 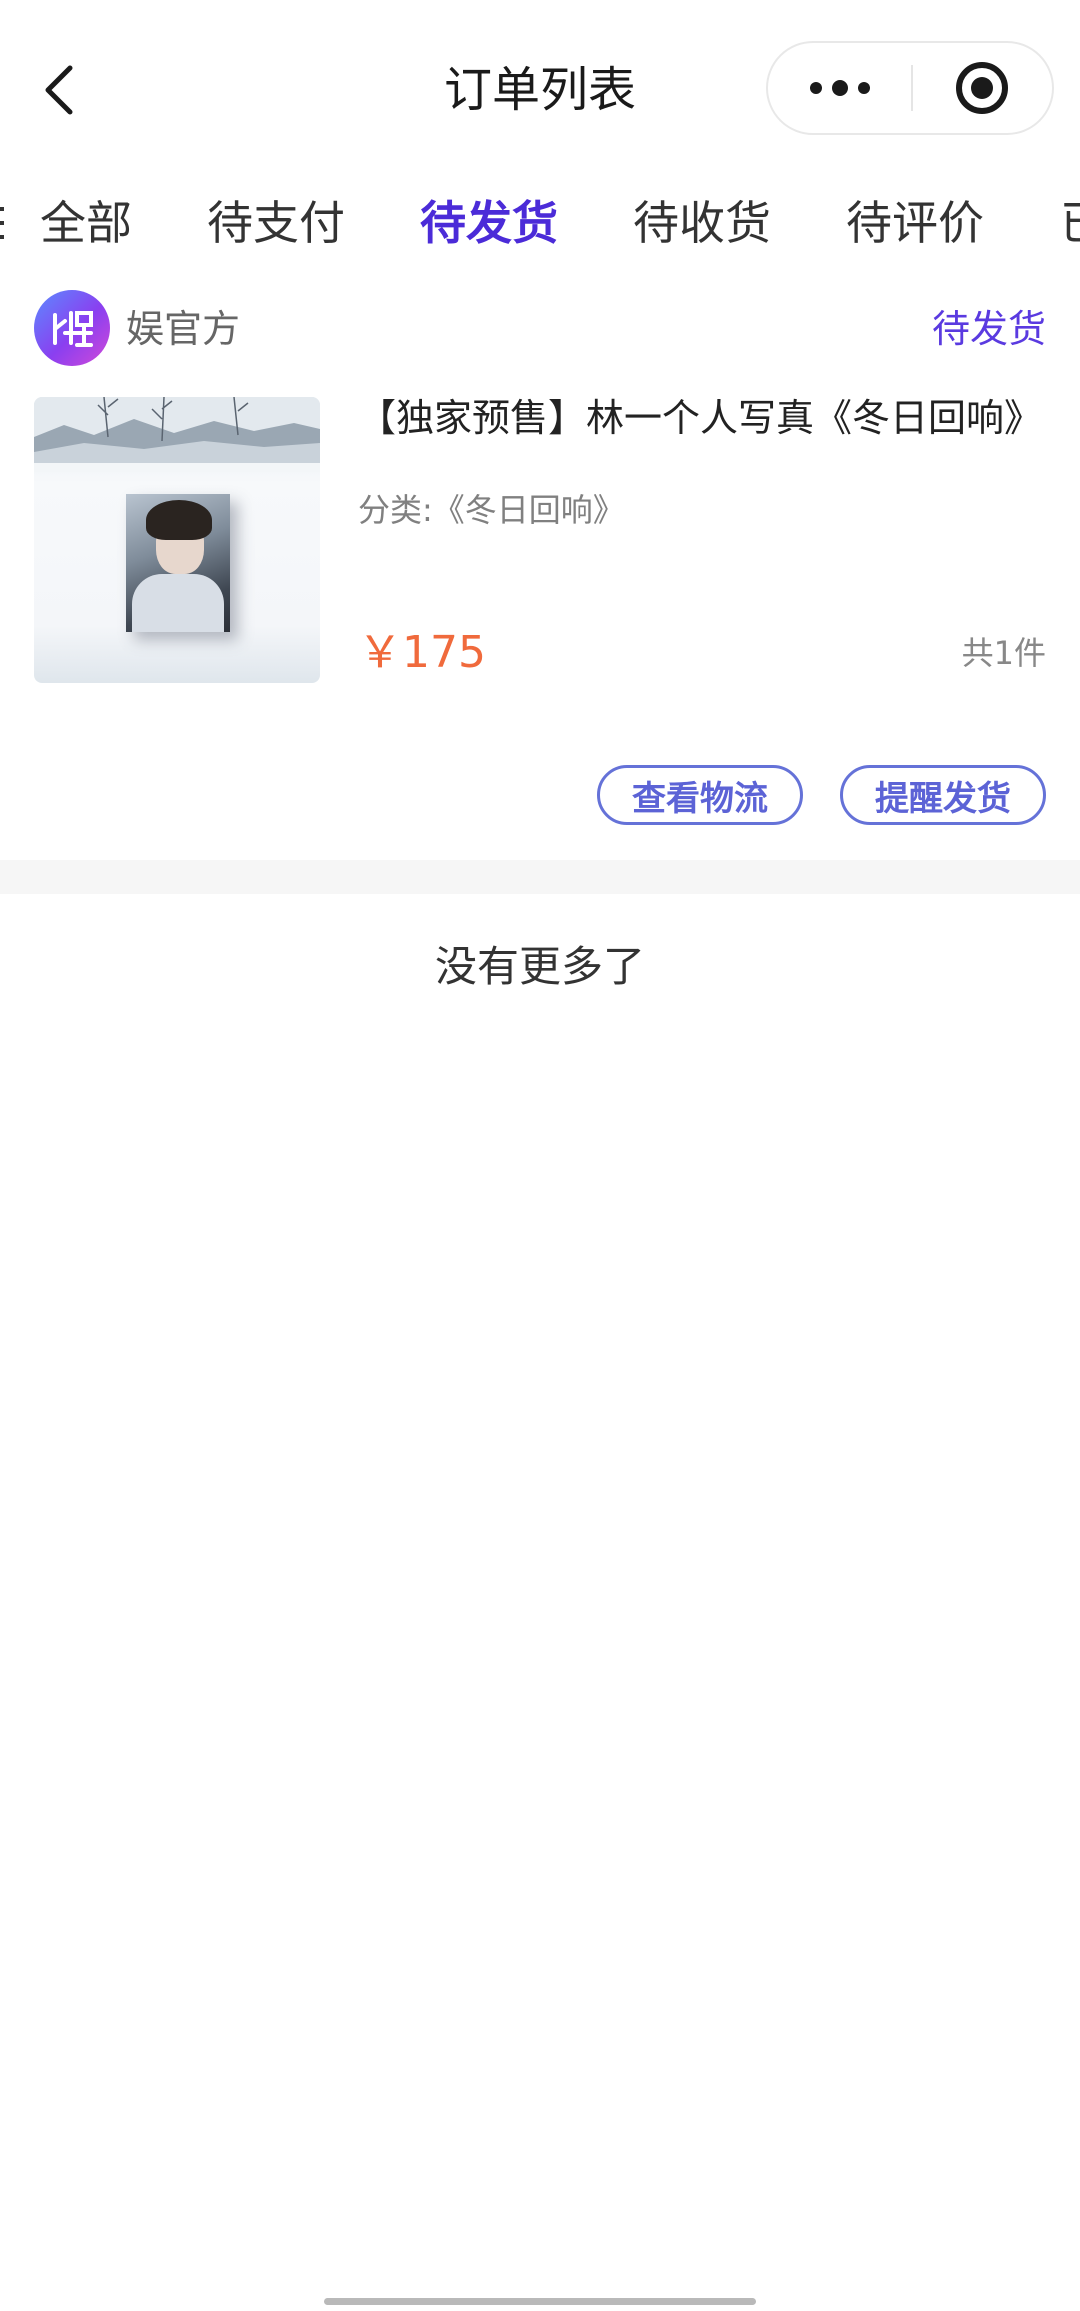 What do you see at coordinates (1070, 223) in the screenshot?
I see `tab-completed: 已` at bounding box center [1070, 223].